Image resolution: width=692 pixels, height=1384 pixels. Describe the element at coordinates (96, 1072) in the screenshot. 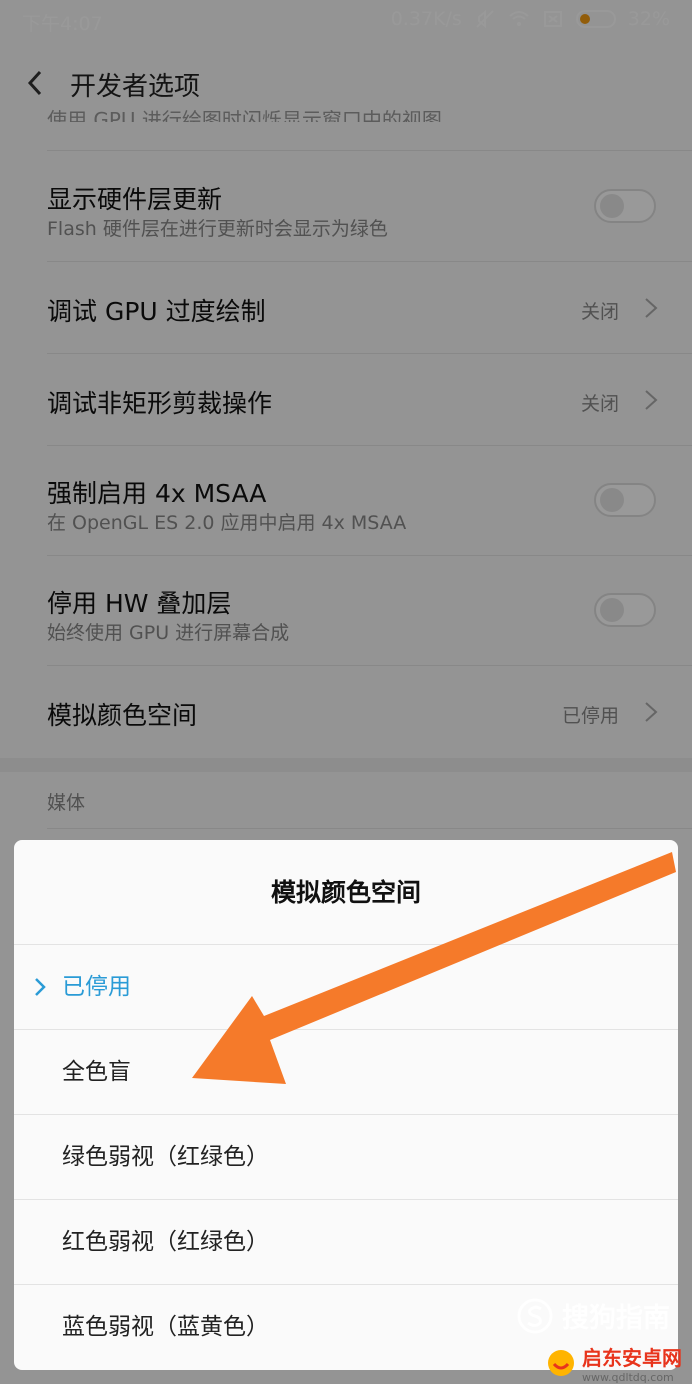

I see `option-label: 全色盲` at that location.